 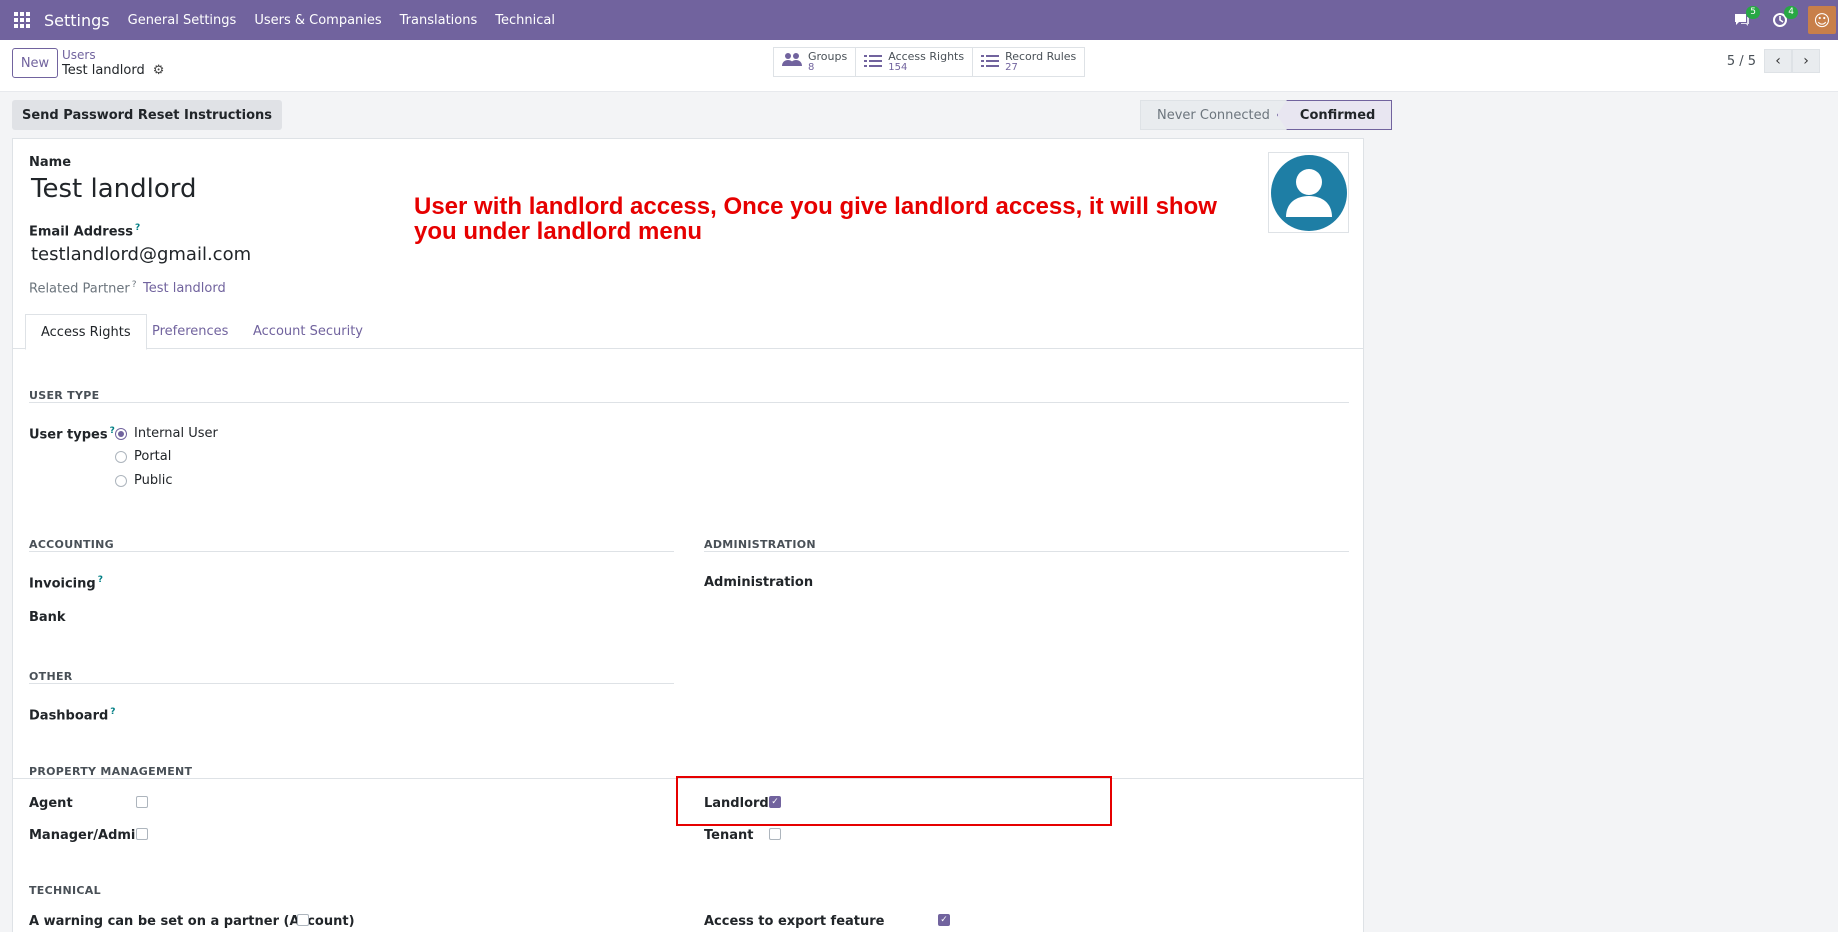 I want to click on radio-internal-user: Internal User, so click(x=166, y=433).